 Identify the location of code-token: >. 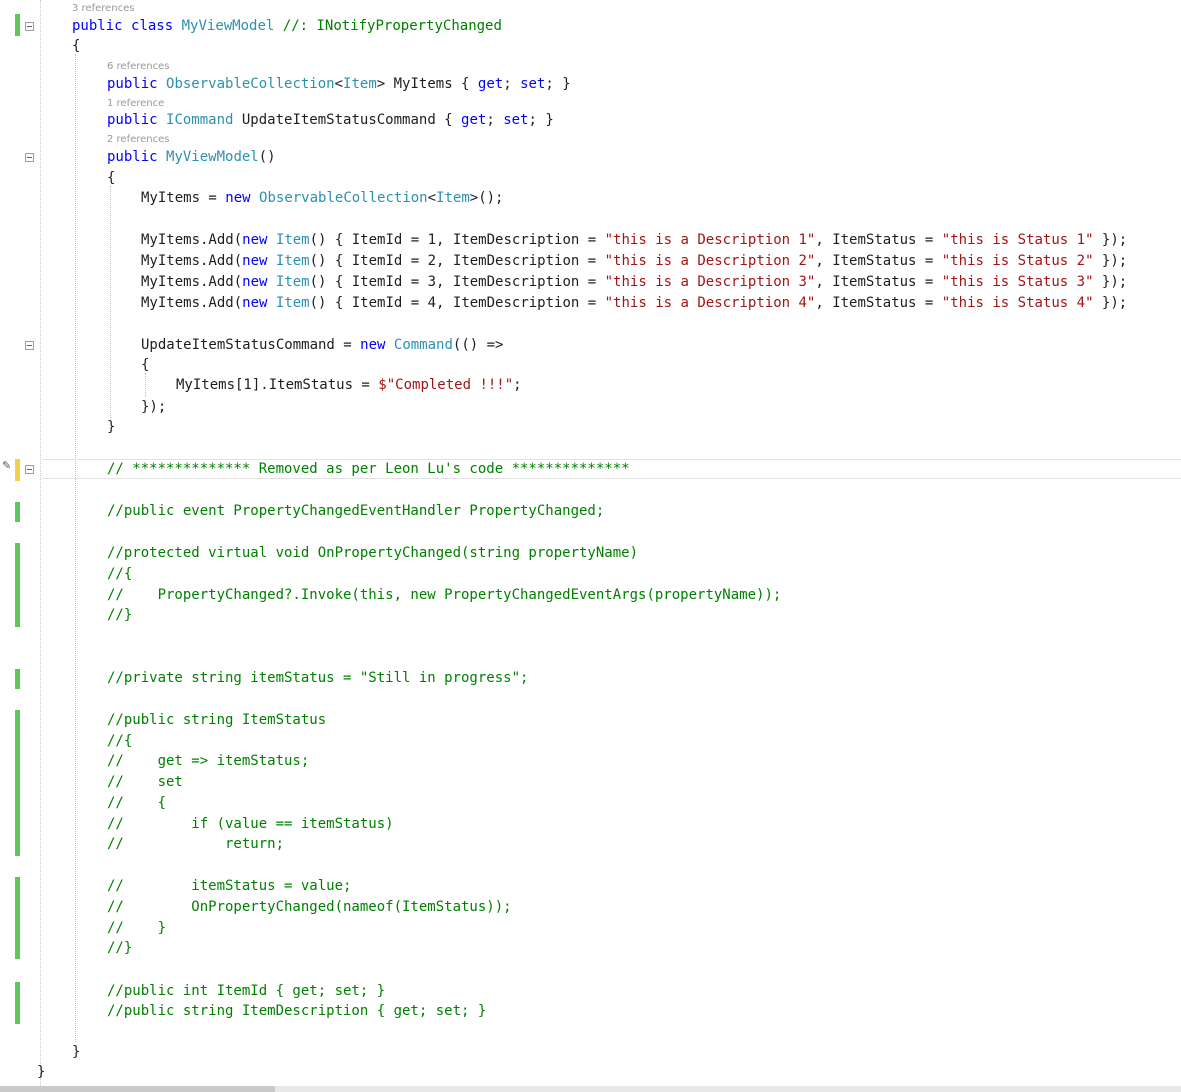
(381, 84).